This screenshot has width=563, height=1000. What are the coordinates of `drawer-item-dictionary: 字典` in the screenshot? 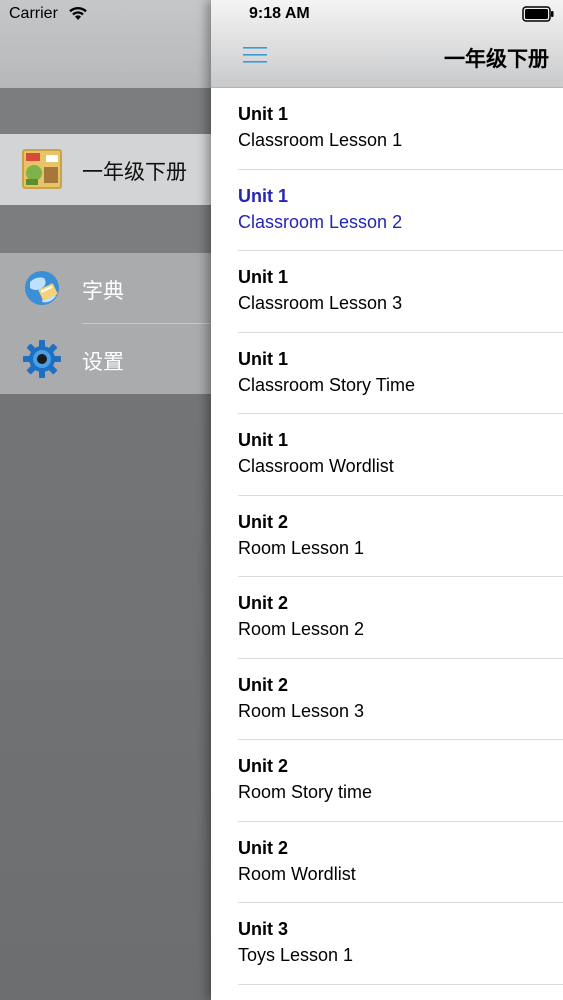 It's located at (105, 288).